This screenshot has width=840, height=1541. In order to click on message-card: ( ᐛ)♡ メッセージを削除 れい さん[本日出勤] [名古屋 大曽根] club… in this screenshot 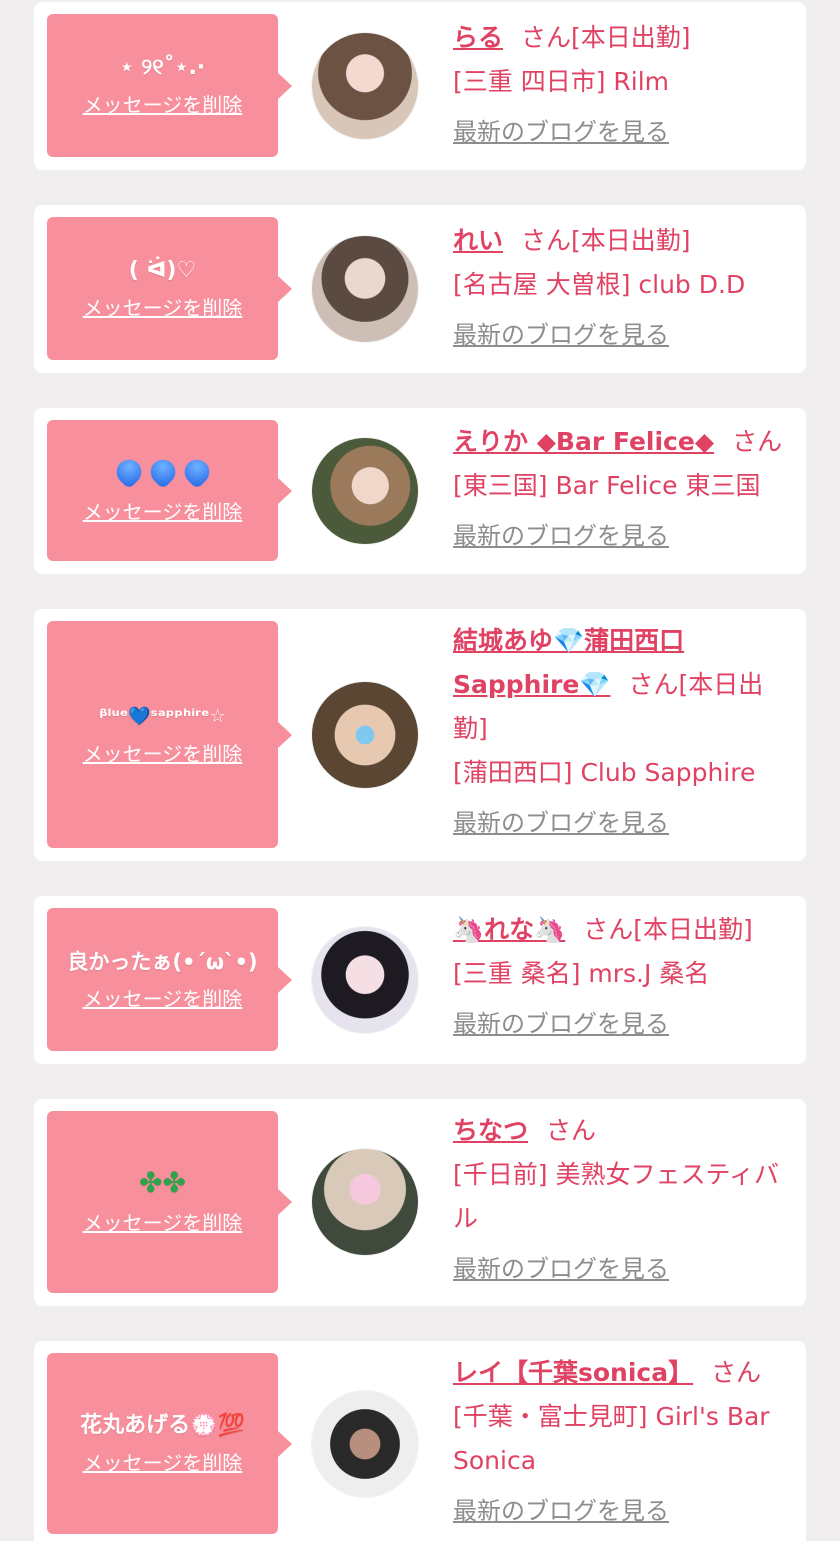, I will do `click(420, 289)`.